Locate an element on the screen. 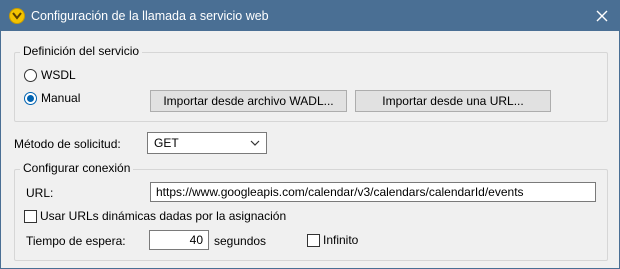 The height and width of the screenshot is (269, 620). dynamic-urls-box is located at coordinates (30, 216).